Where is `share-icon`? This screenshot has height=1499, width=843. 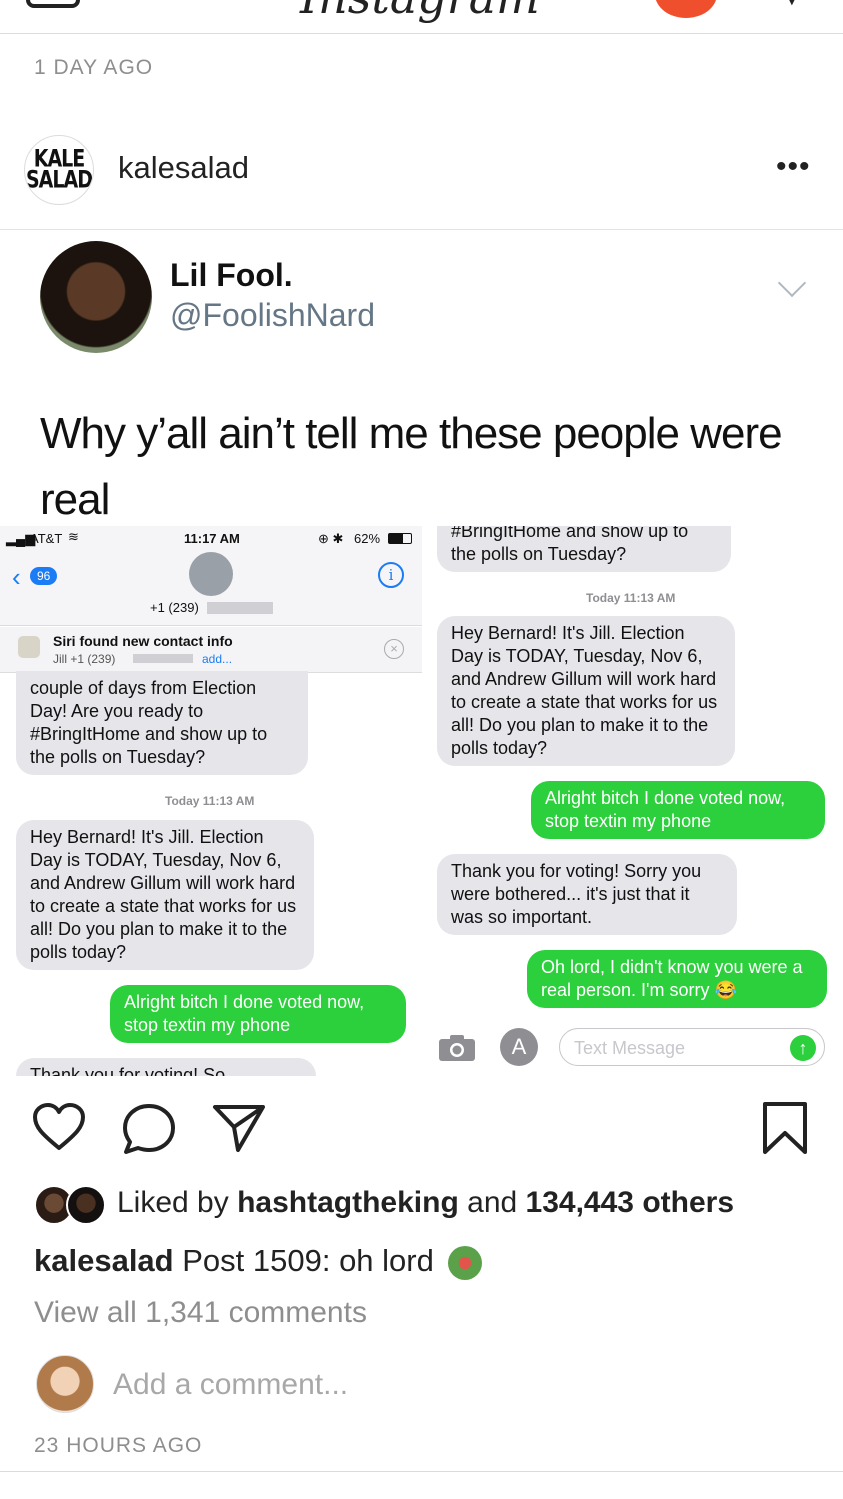 share-icon is located at coordinates (239, 1128).